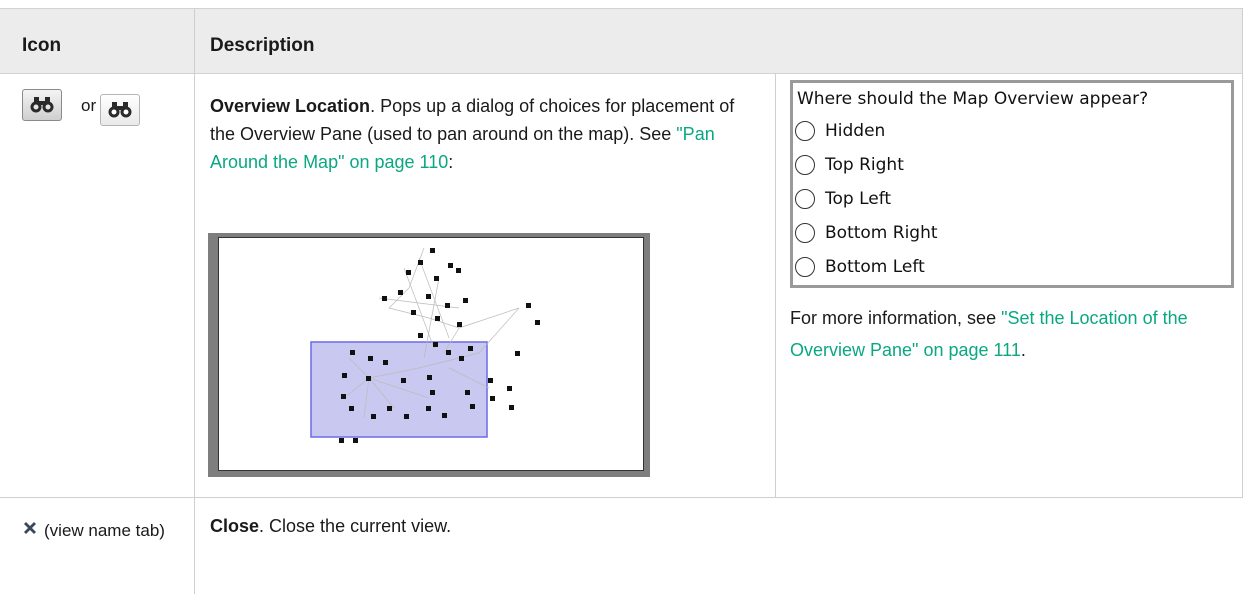  What do you see at coordinates (235, 526) in the screenshot?
I see `close-title: Close` at bounding box center [235, 526].